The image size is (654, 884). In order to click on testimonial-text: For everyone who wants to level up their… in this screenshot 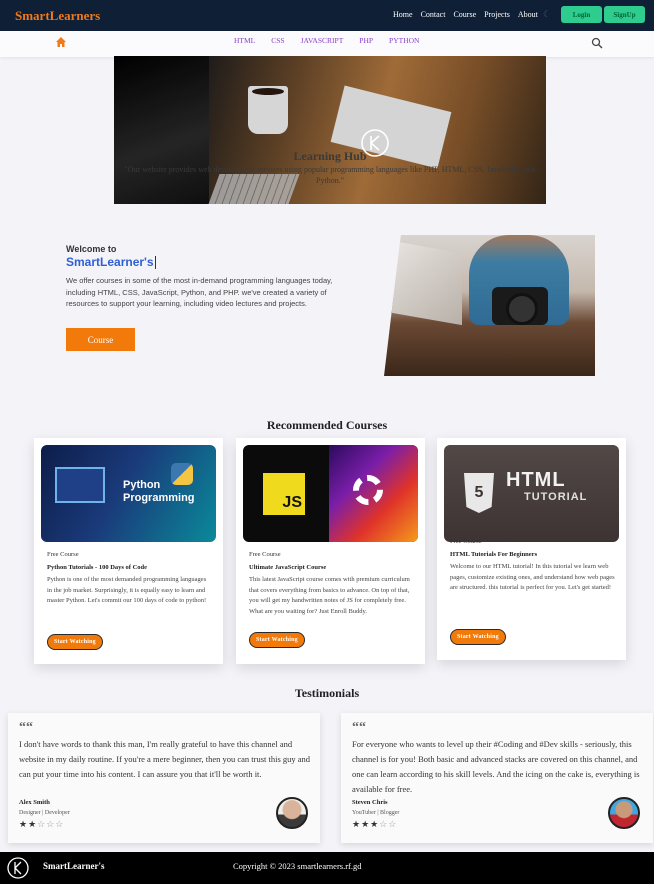, I will do `click(496, 766)`.